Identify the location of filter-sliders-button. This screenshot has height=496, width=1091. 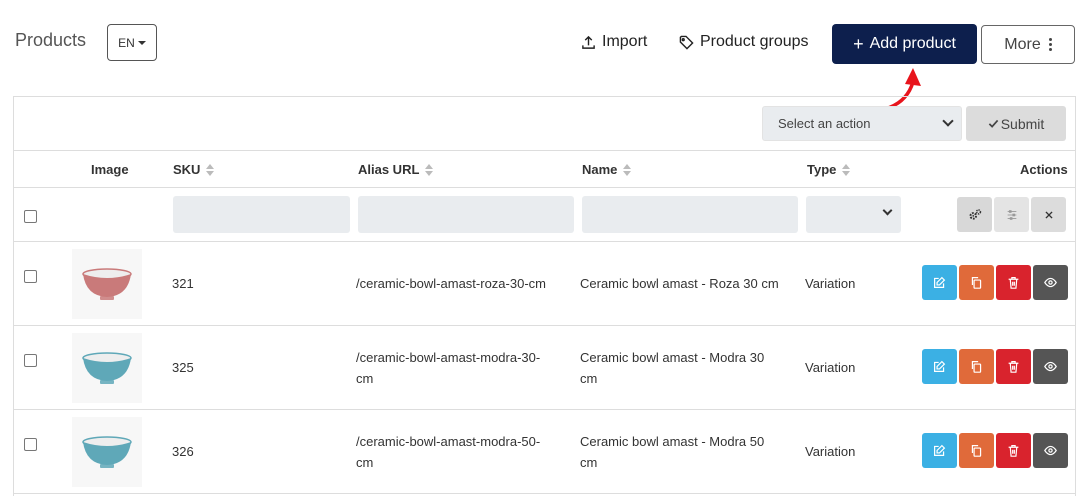
(1011, 214).